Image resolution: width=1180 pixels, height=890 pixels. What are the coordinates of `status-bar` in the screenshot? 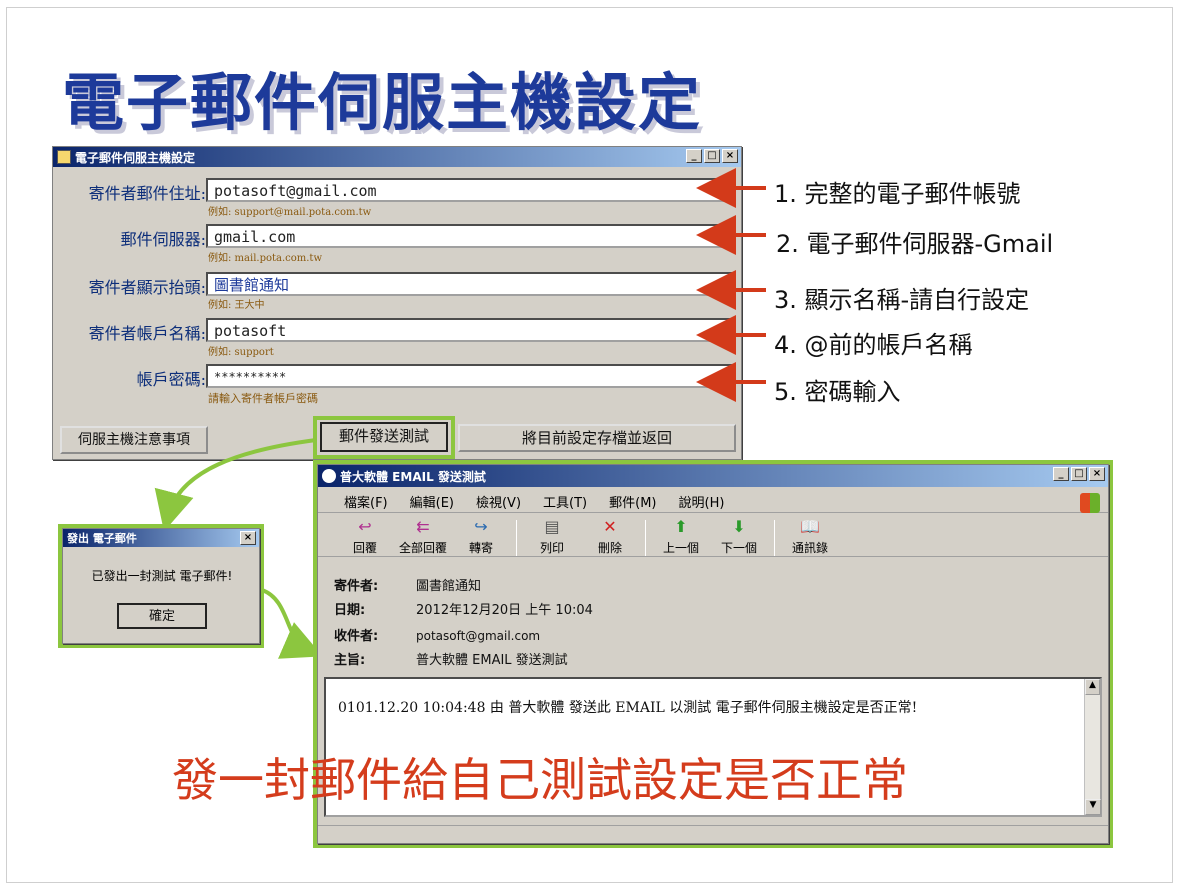 It's located at (713, 834).